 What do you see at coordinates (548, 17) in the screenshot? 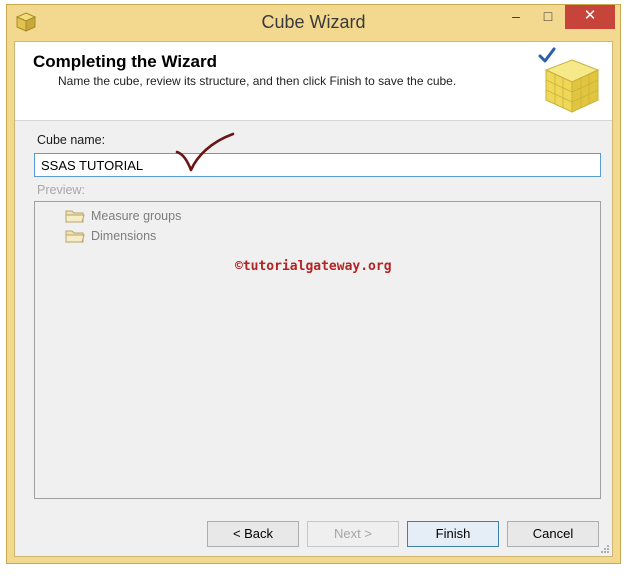
I see `maximize-button: □` at bounding box center [548, 17].